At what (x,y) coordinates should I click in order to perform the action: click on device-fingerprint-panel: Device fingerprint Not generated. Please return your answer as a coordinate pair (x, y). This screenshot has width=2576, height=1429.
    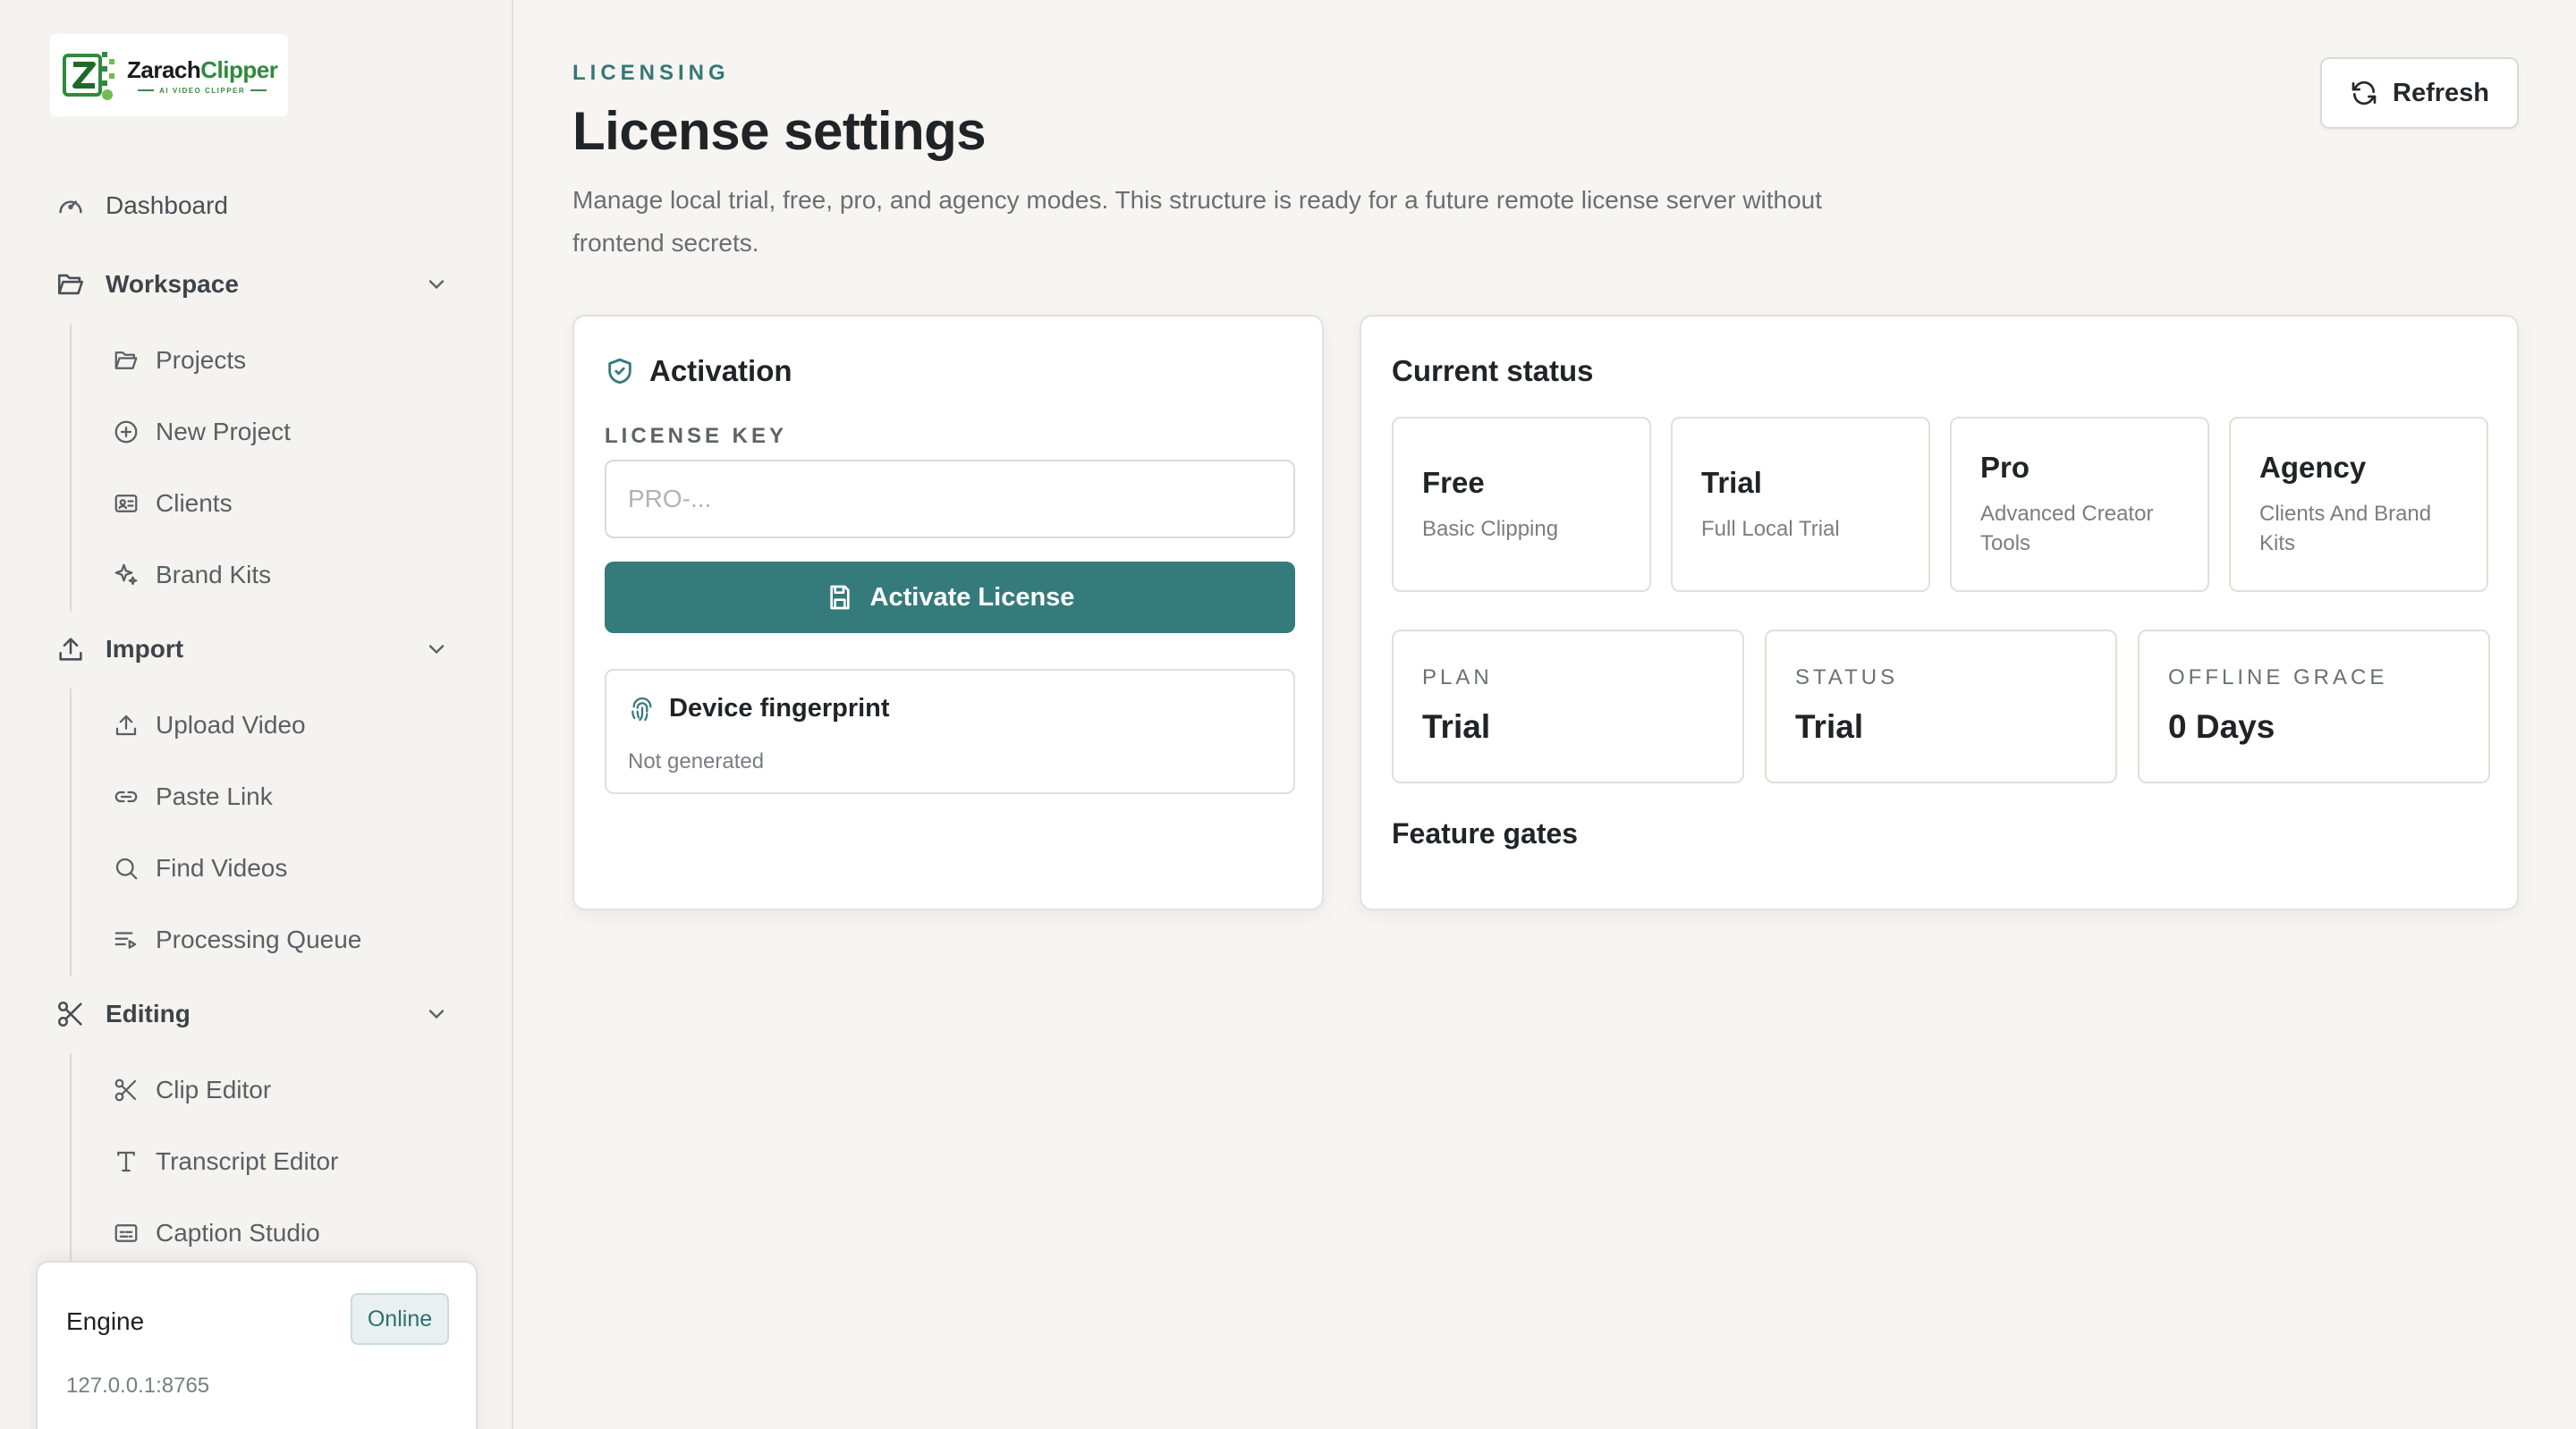
    Looking at the image, I should click on (950, 731).